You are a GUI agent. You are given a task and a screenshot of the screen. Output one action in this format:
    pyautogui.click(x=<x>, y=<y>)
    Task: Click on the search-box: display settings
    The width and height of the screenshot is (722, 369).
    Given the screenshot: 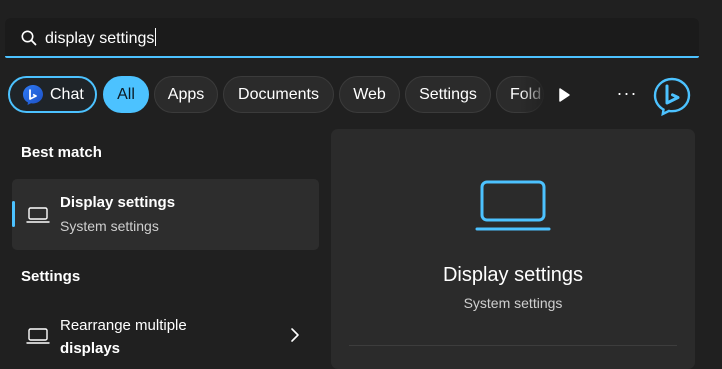 What is the action you would take?
    pyautogui.click(x=352, y=38)
    